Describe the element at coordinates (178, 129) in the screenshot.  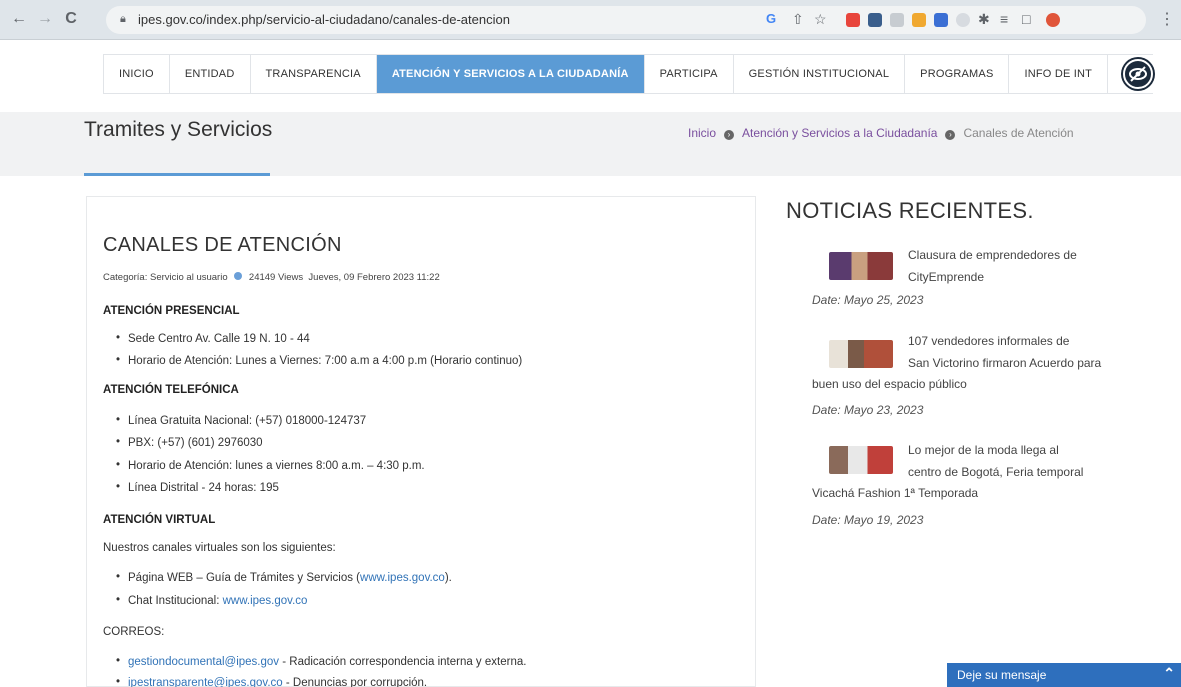
I see `page-title: Tramites y Servicios` at that location.